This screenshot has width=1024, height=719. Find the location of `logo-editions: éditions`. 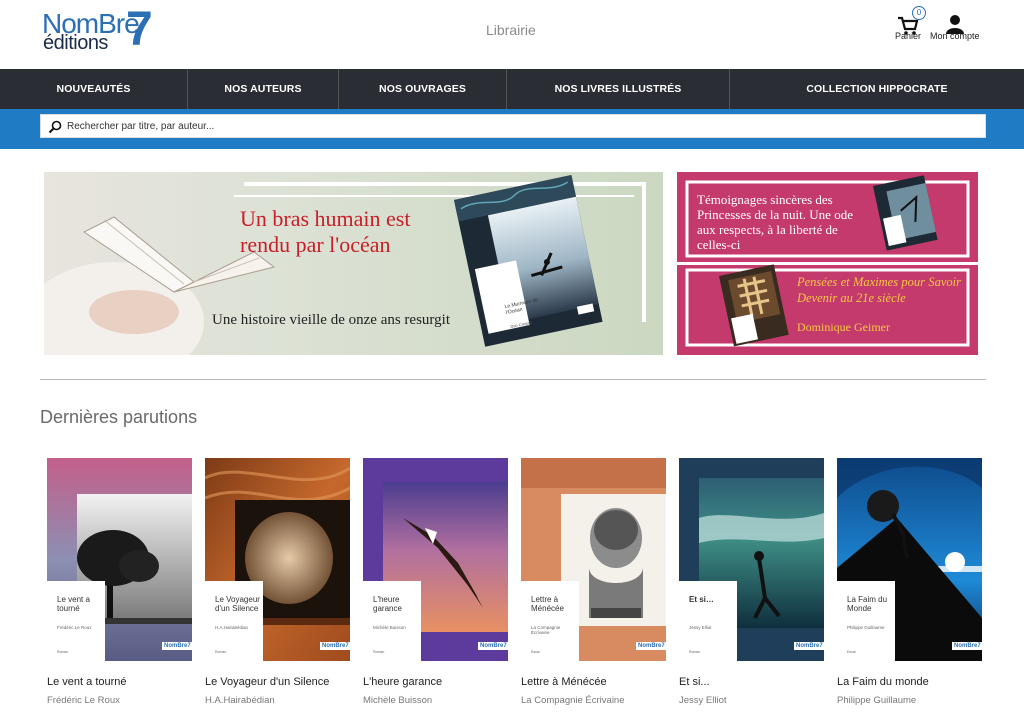

logo-editions: éditions is located at coordinates (75, 43).